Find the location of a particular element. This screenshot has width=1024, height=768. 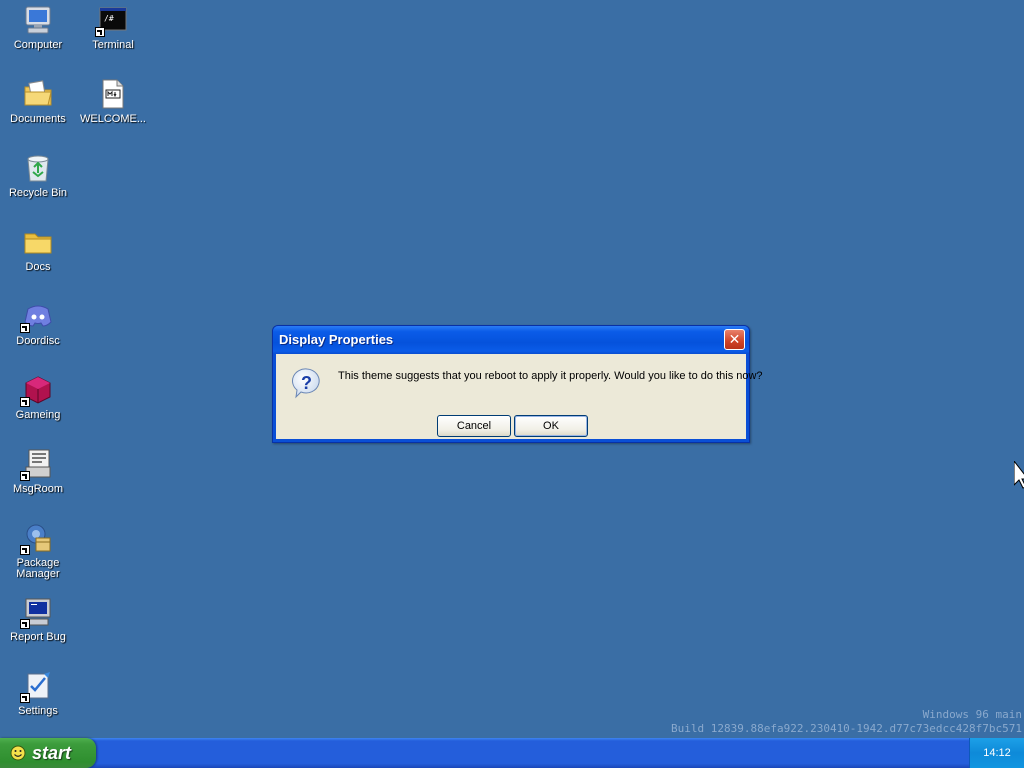

desktop-icon-doordisc: Doordisc is located at coordinates (38, 323).